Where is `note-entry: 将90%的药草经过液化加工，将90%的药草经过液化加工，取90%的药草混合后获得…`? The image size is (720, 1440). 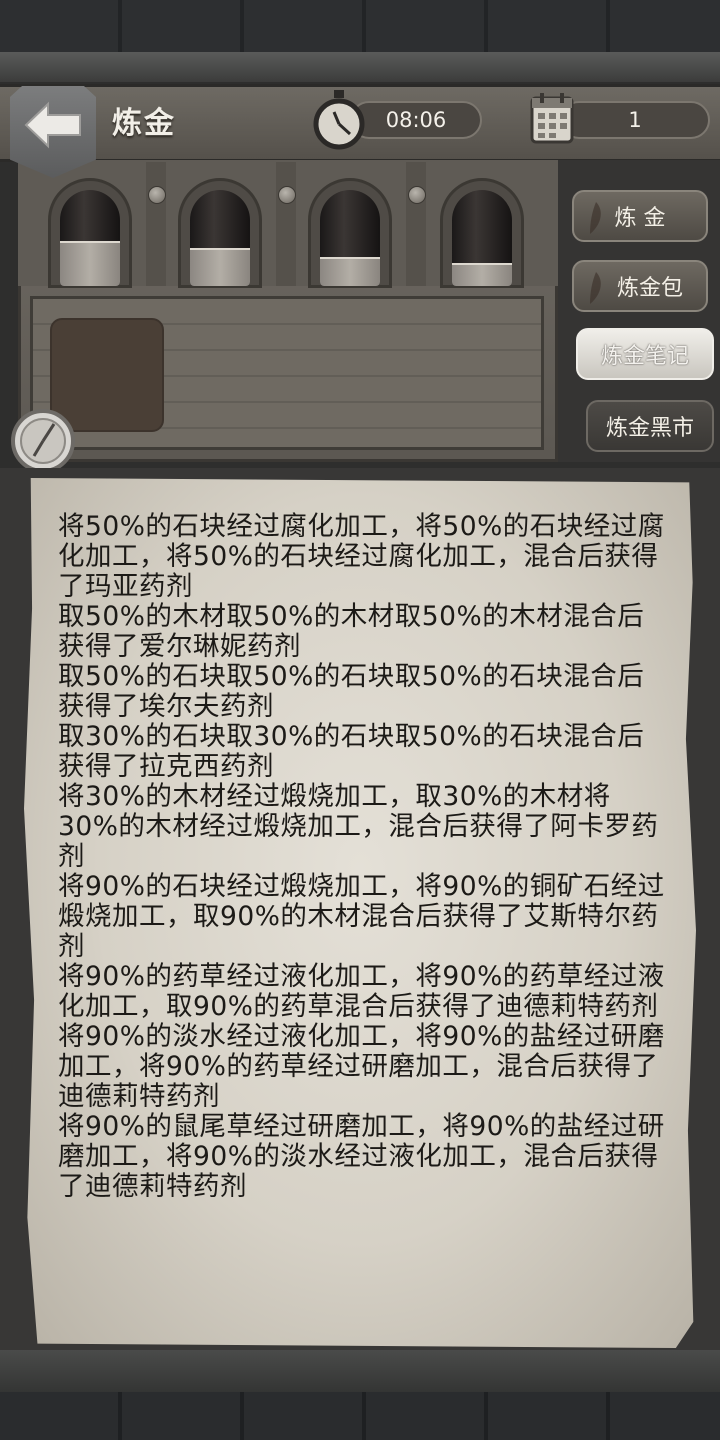
note-entry: 将90%的药草经过液化加工，将90%的药草经过液化加工，取90%的药草混合后获得… is located at coordinates (361, 991).